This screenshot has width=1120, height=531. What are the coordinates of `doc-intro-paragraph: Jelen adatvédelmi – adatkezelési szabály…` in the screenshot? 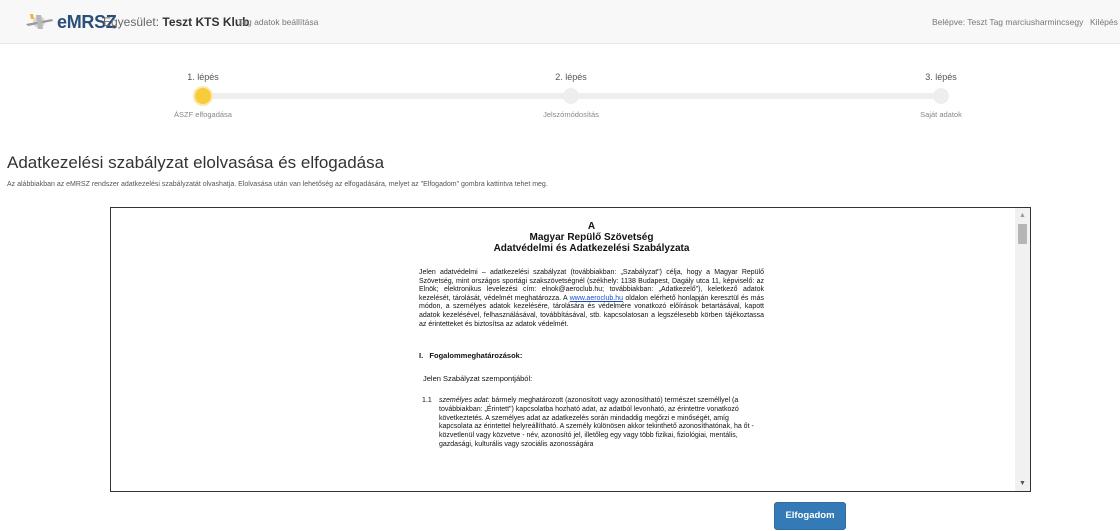 It's located at (591, 299).